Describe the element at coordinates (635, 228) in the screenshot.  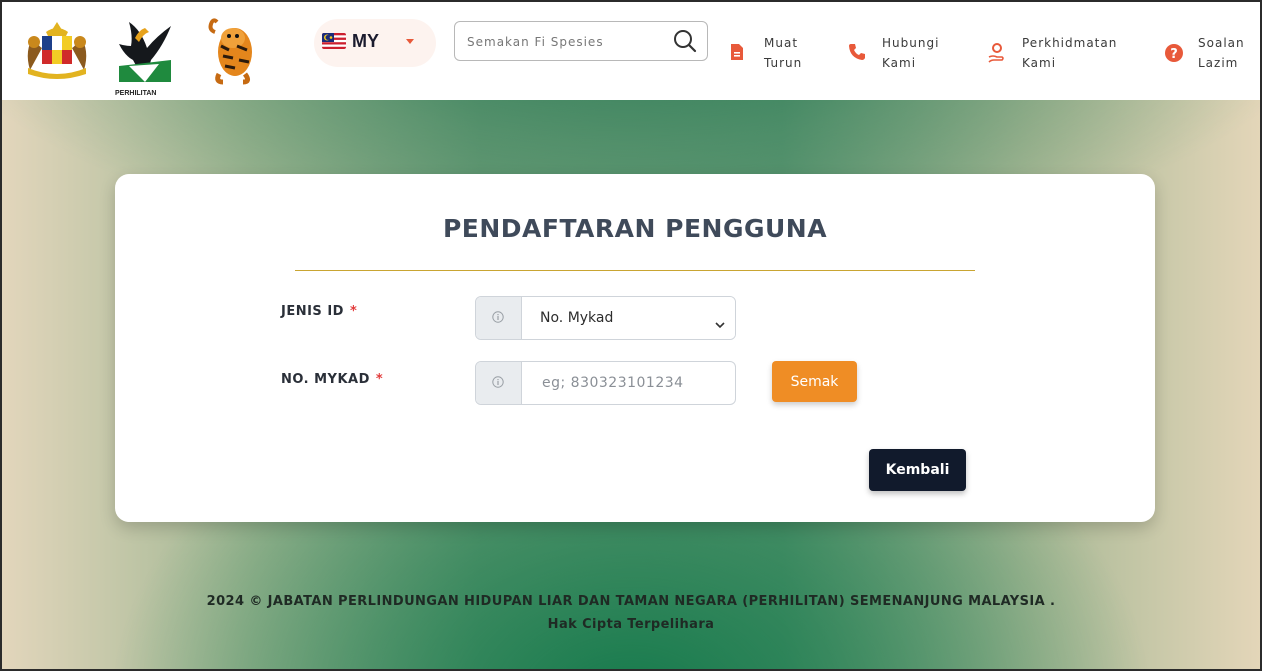
I see `page-title: PENDAFTARAN PENGGUNA` at that location.